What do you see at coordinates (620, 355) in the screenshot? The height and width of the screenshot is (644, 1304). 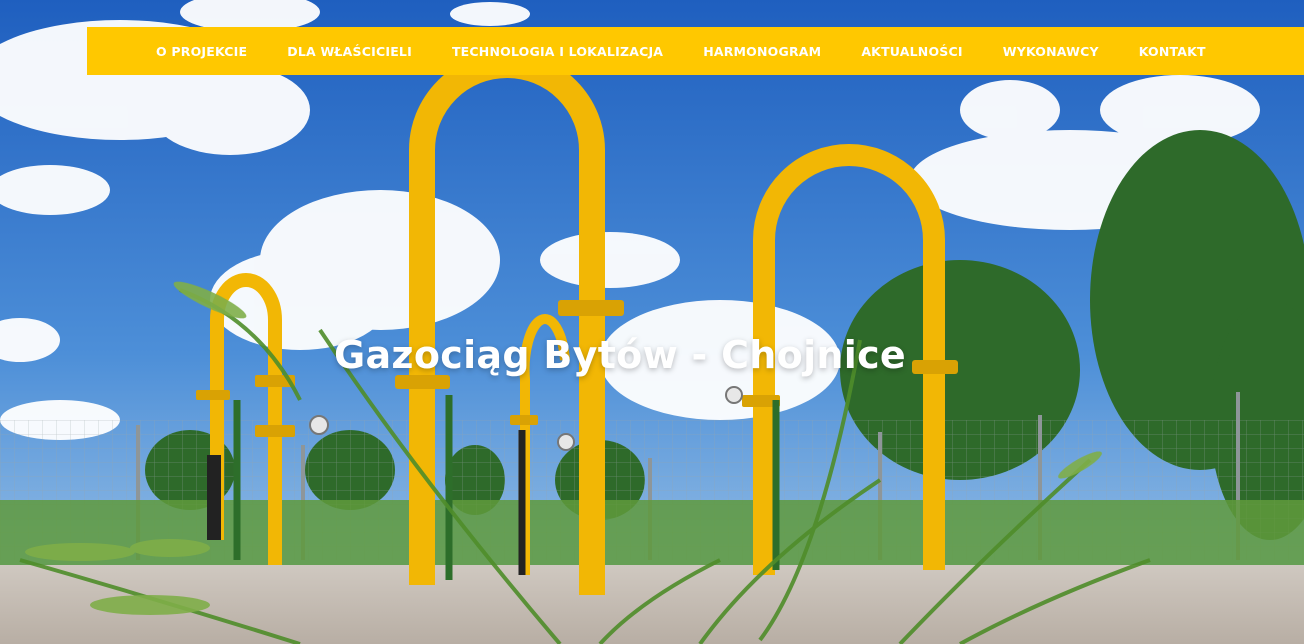 I see `hero-title: Gazociąg Bytów - Chojnice` at bounding box center [620, 355].